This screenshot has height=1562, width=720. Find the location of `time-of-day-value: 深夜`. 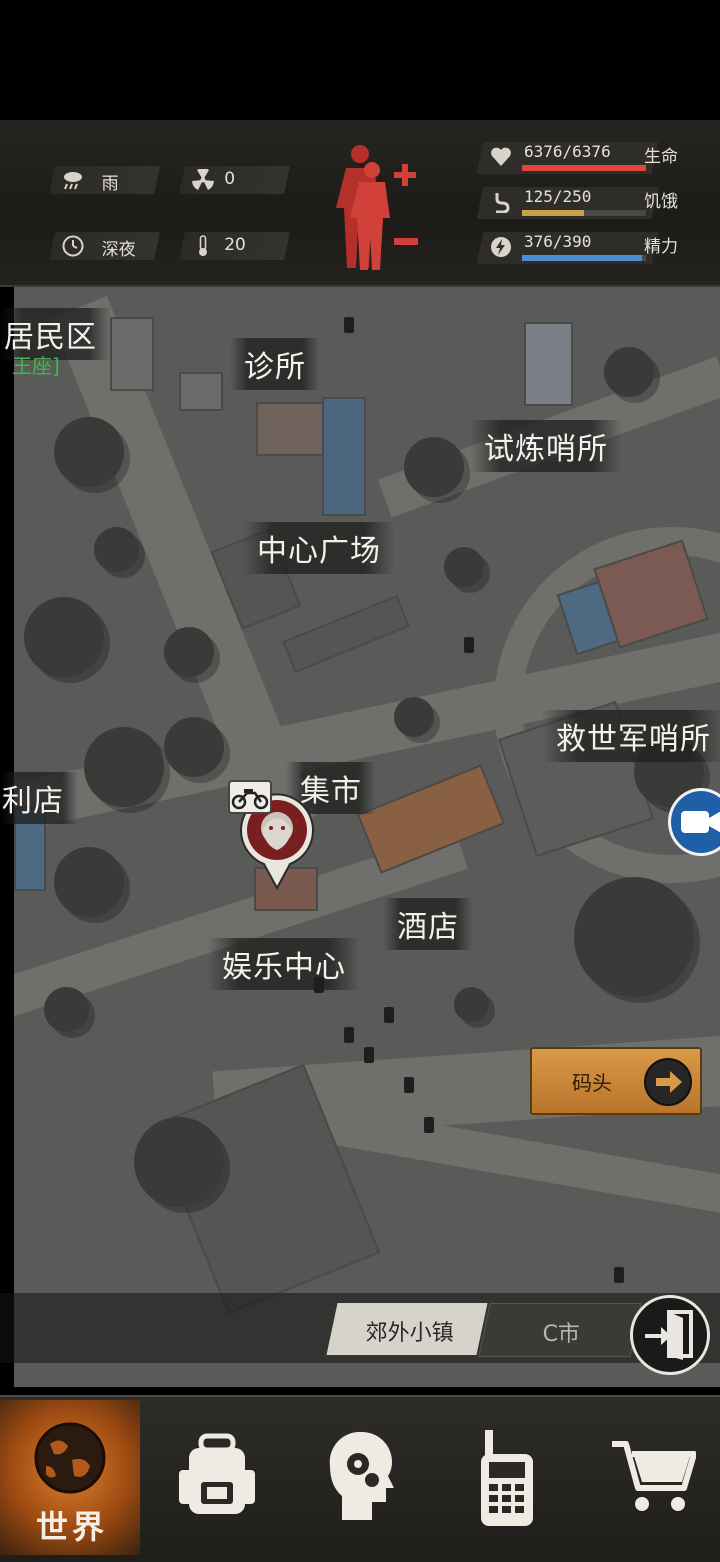

time-of-day-value: 深夜 is located at coordinates (118, 250).